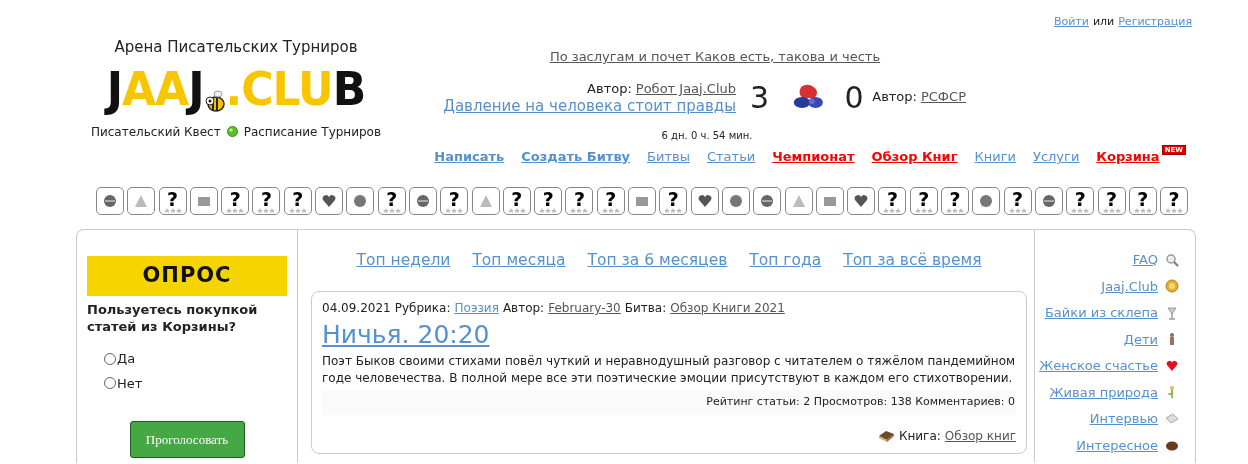 Image resolution: width=1248 pixels, height=464 pixels. Describe the element at coordinates (584, 308) in the screenshot. I see `author-link: February-30` at that location.